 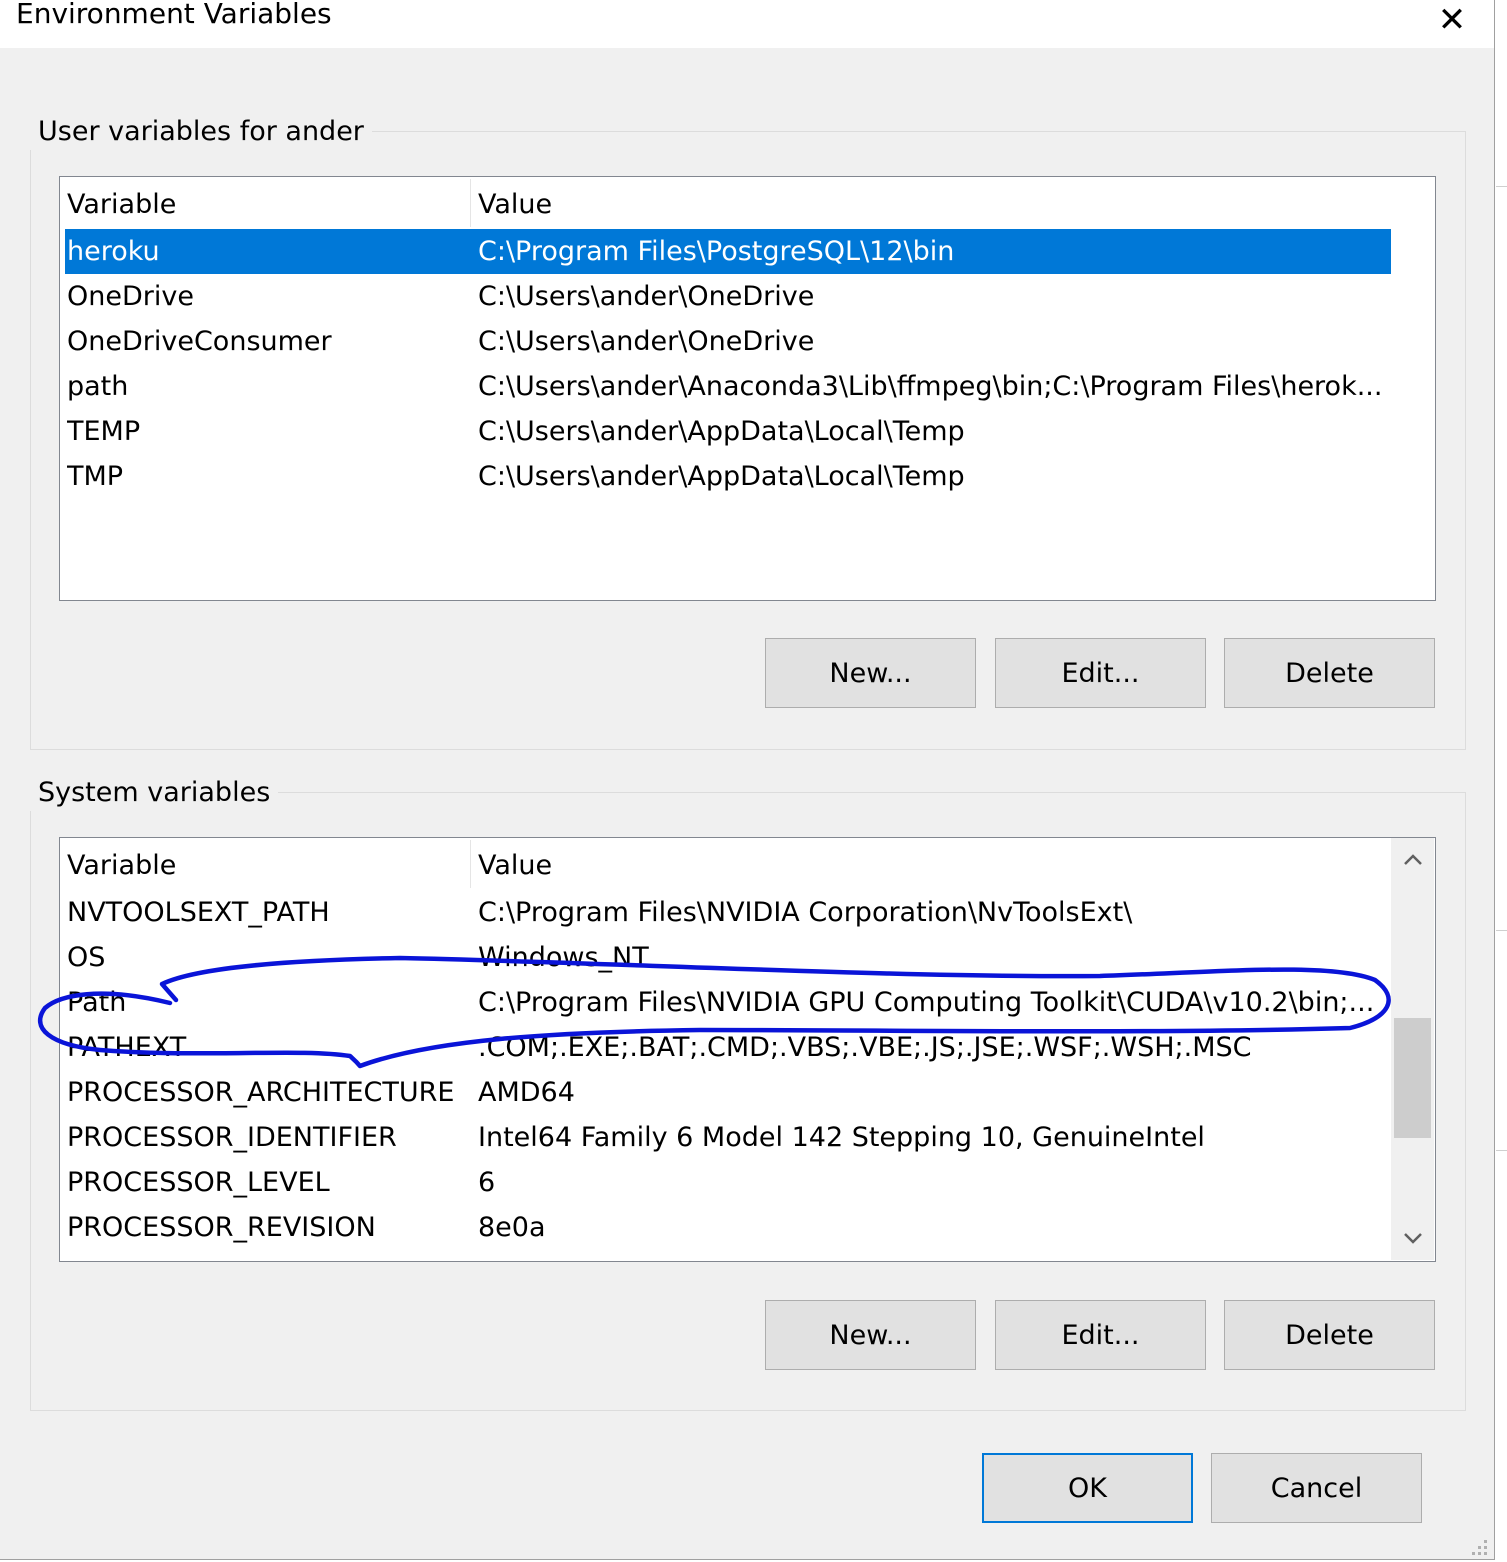 I want to click on value-cell: C:\Program Files\PostgreSQL\12\bin, so click(x=716, y=251).